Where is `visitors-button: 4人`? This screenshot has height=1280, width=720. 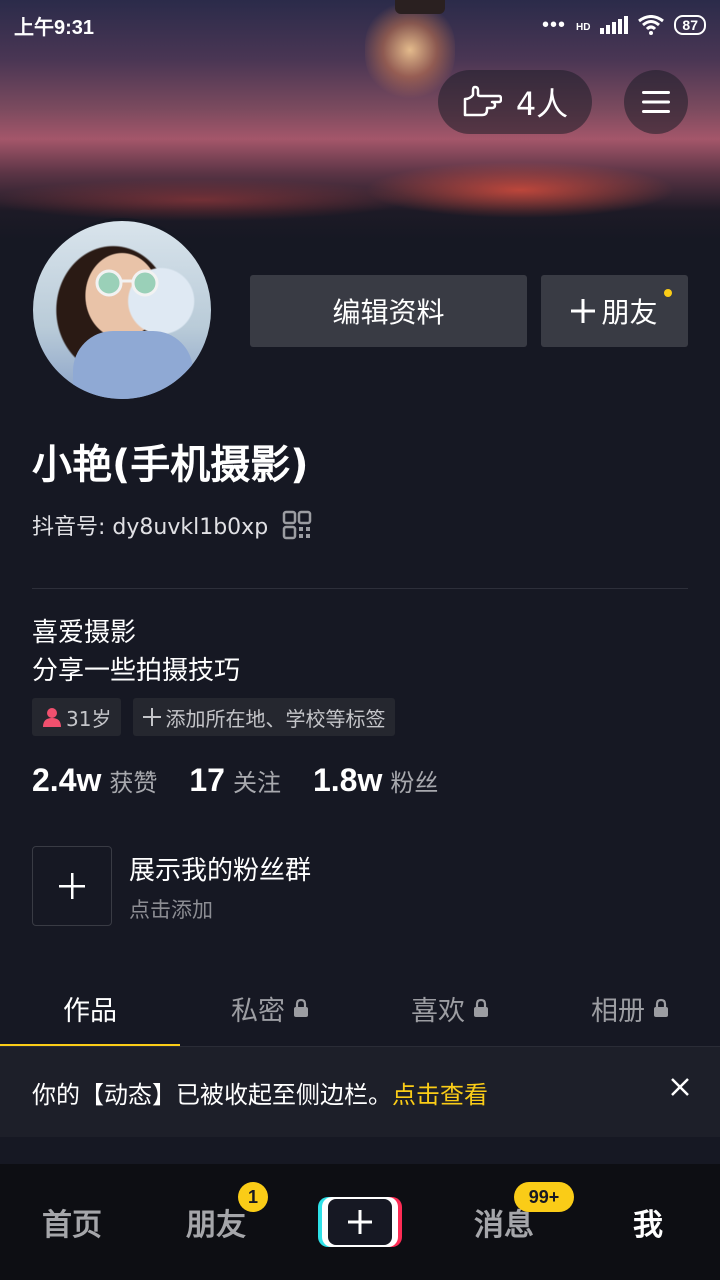
visitors-button: 4人 is located at coordinates (515, 102).